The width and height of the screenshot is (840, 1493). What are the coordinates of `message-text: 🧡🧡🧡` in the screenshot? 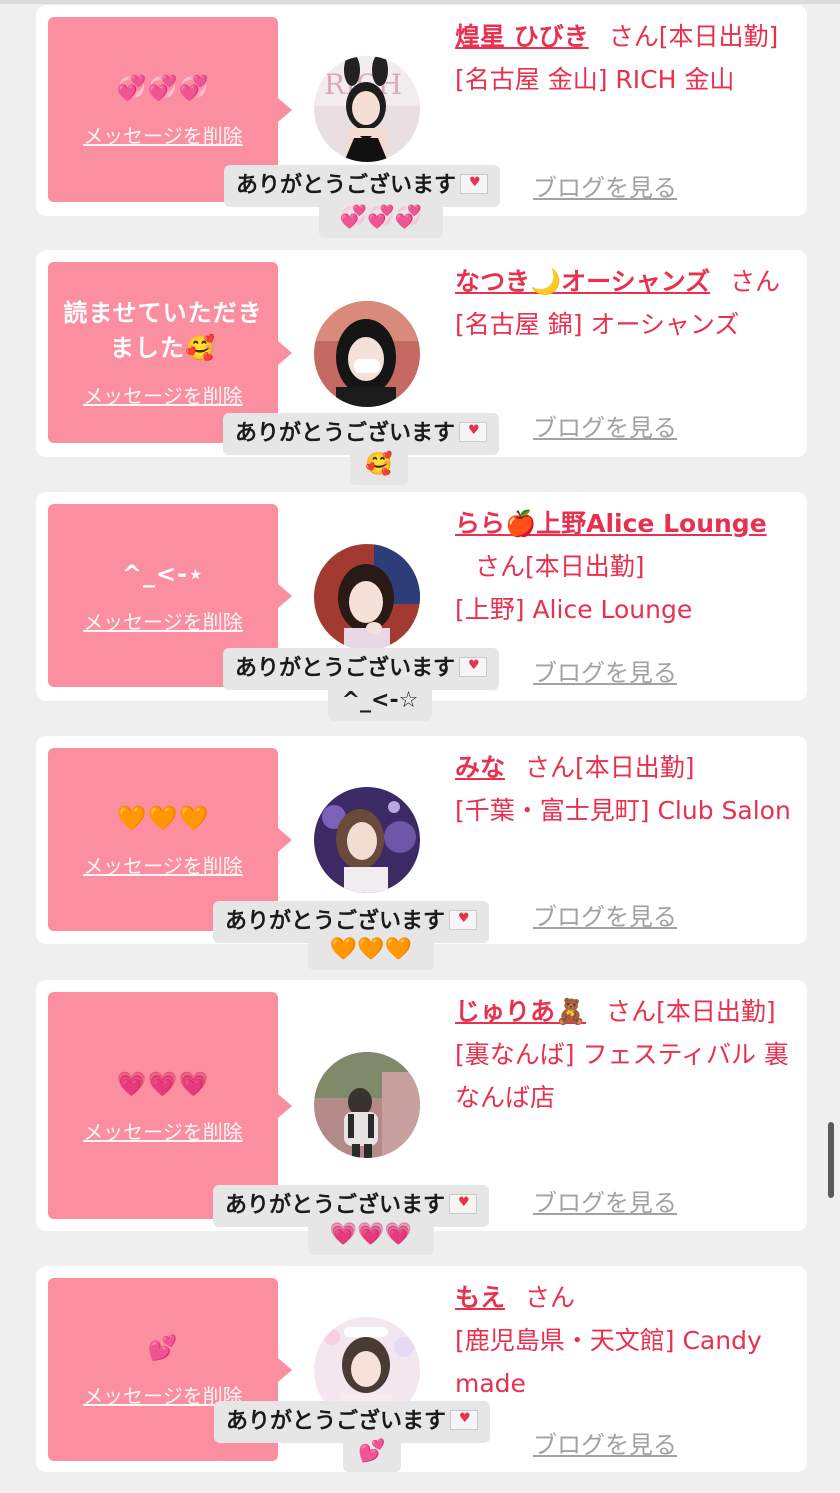 It's located at (163, 817).